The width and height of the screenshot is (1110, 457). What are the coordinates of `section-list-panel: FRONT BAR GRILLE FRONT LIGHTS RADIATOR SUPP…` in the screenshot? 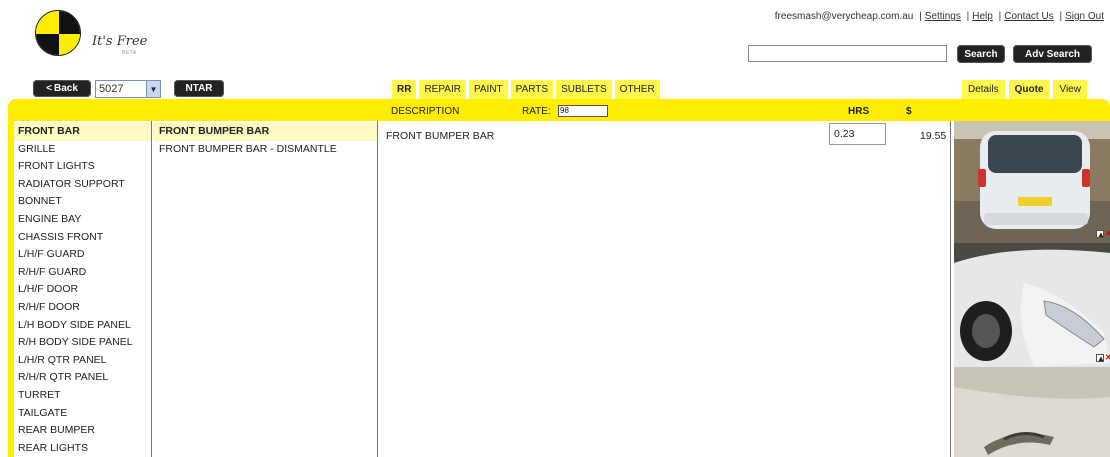 It's located at (83, 289).